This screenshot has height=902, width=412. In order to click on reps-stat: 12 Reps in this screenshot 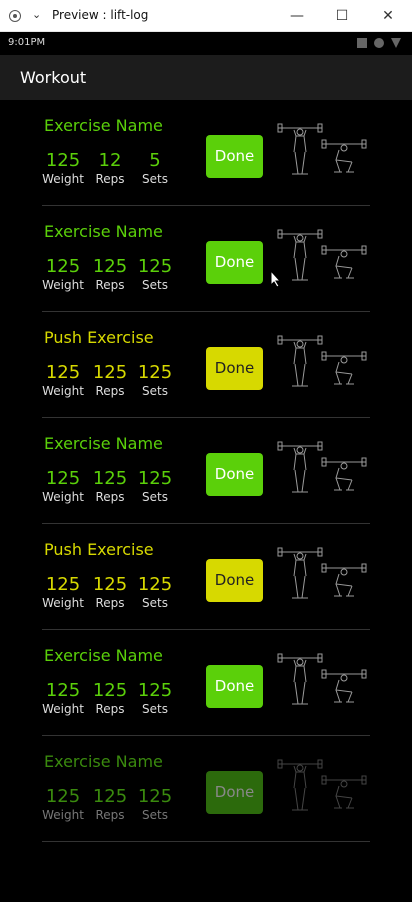, I will do `click(110, 168)`.